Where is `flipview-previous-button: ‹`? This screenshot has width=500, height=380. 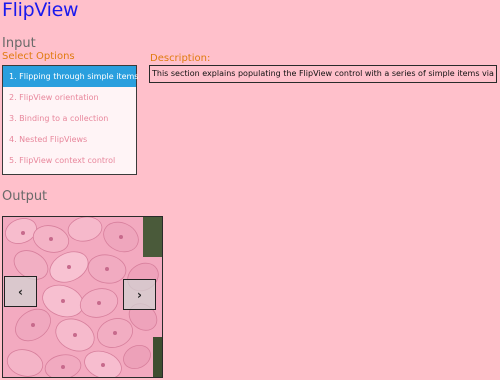 flipview-previous-button: ‹ is located at coordinates (20, 291).